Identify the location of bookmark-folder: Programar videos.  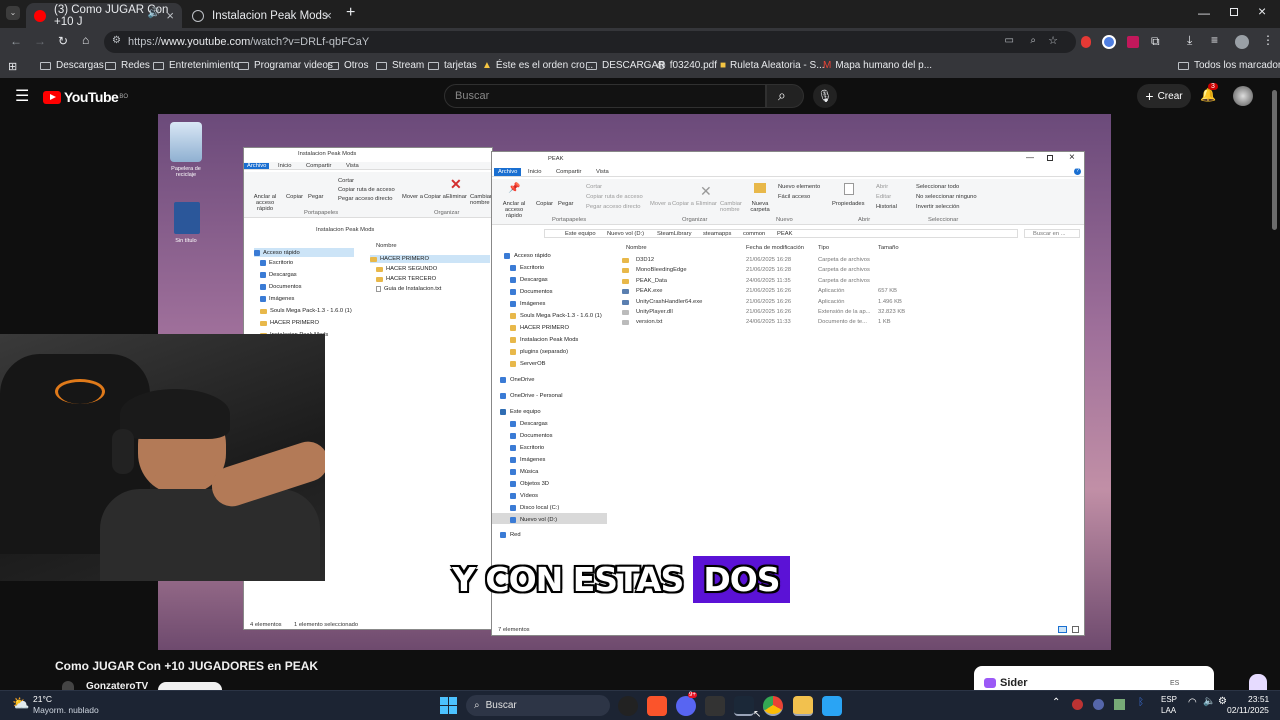
(285, 65).